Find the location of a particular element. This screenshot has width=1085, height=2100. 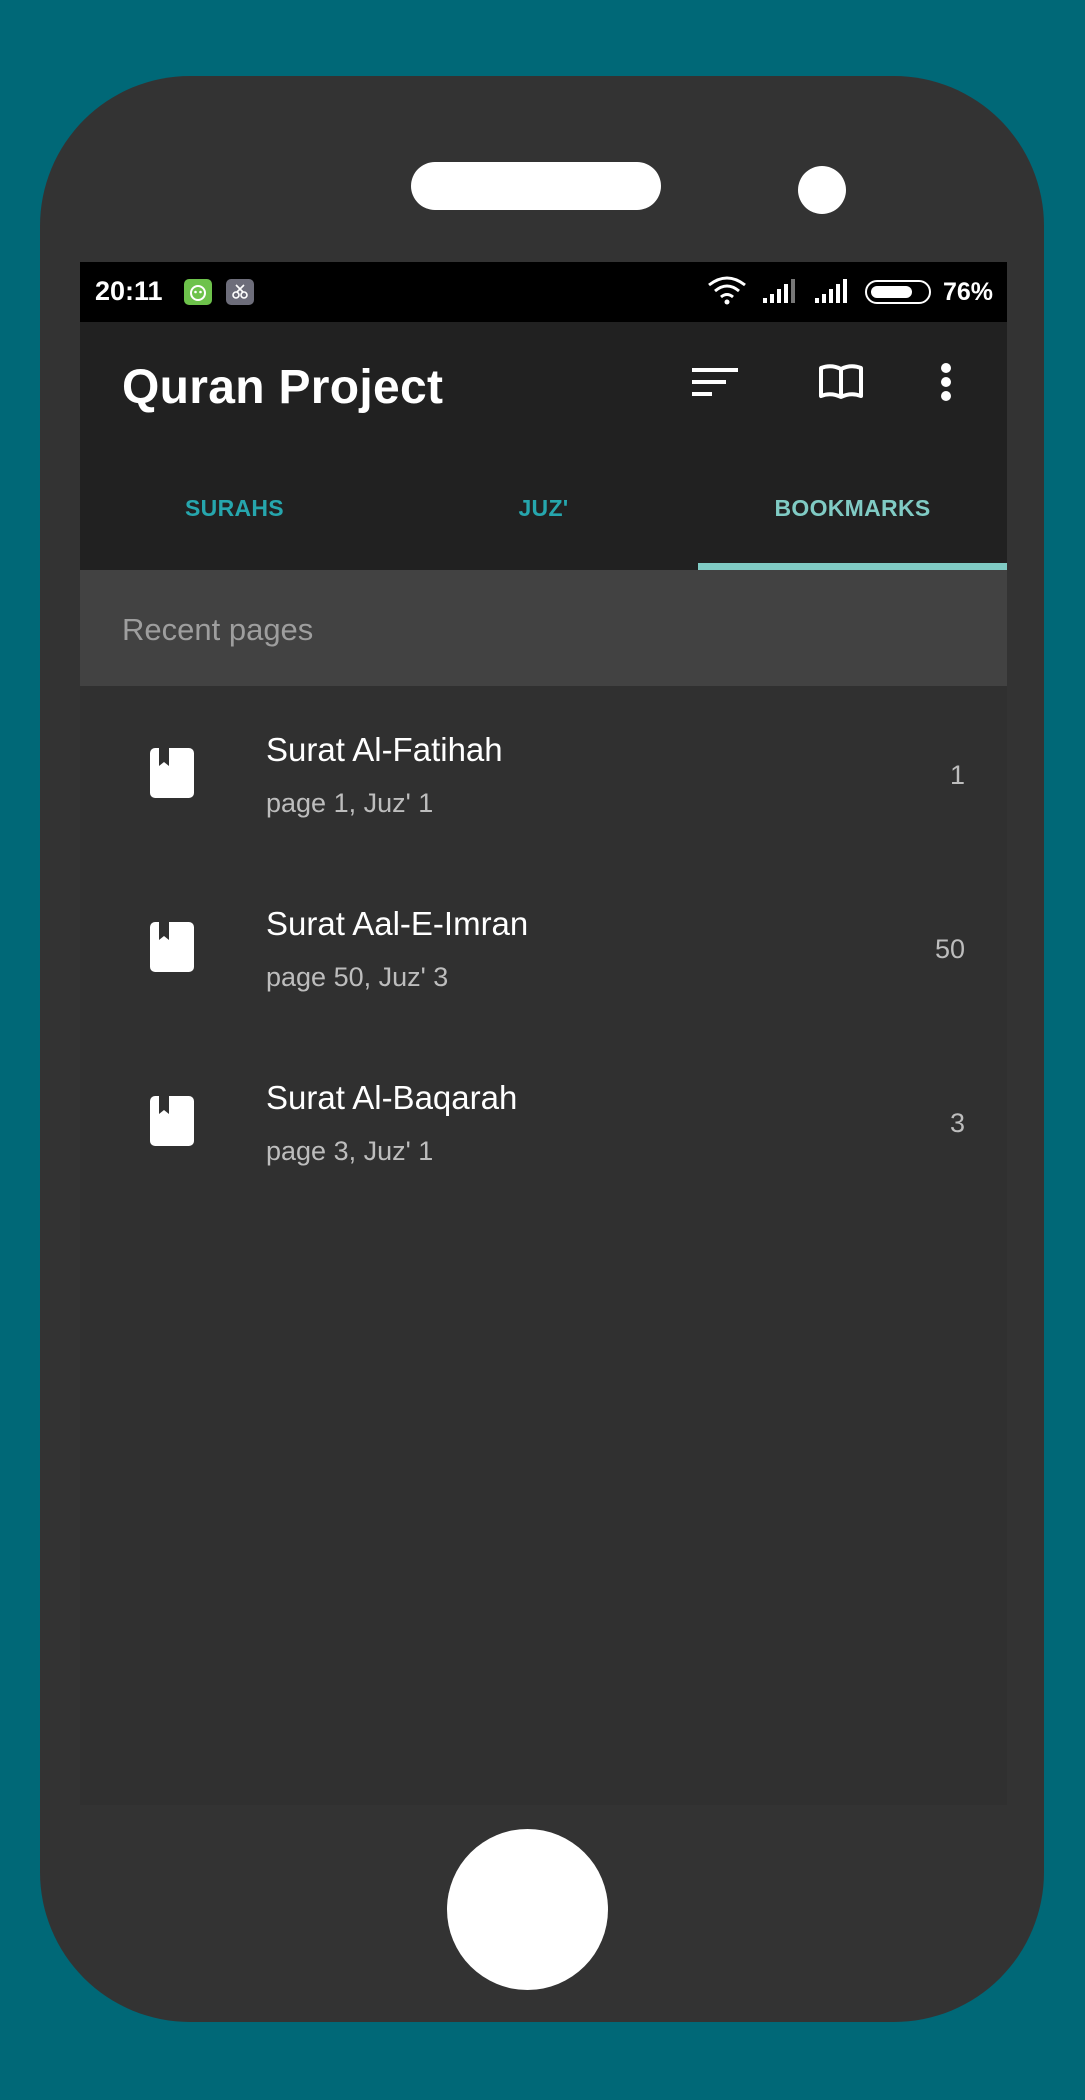

battery-percent: 76% is located at coordinates (967, 291).